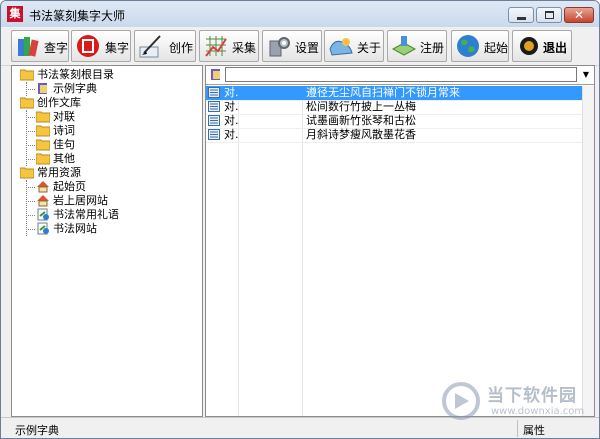  I want to click on brush-icon, so click(150, 46).